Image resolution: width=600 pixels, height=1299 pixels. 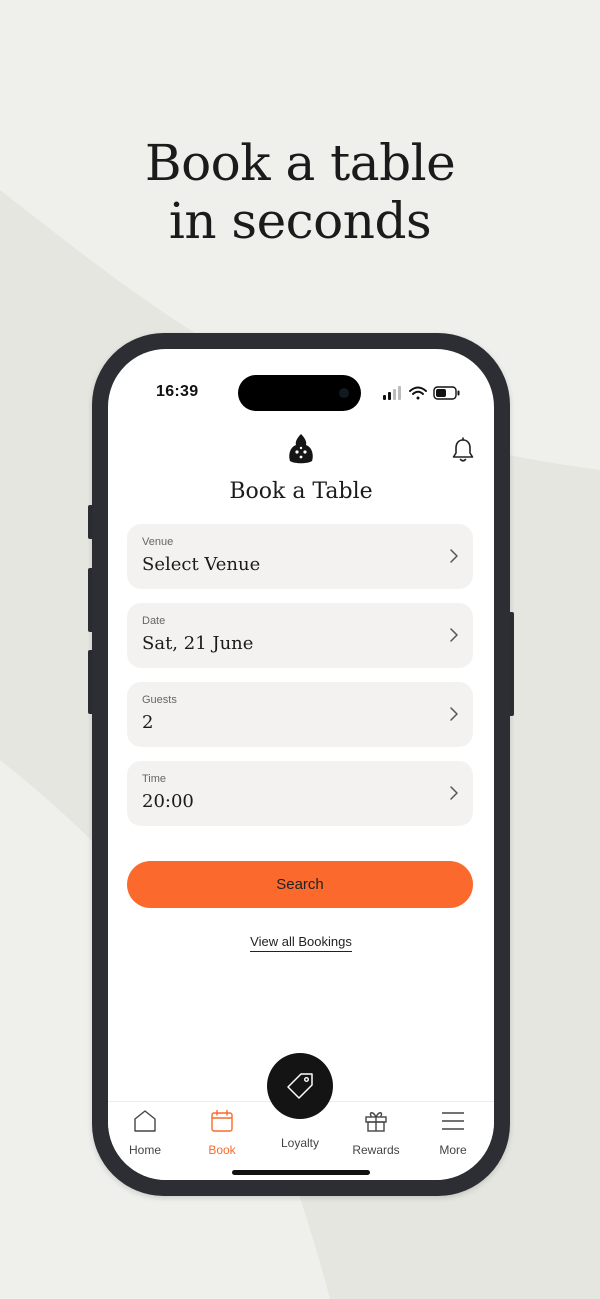 What do you see at coordinates (154, 779) in the screenshot?
I see `time-label: Time` at bounding box center [154, 779].